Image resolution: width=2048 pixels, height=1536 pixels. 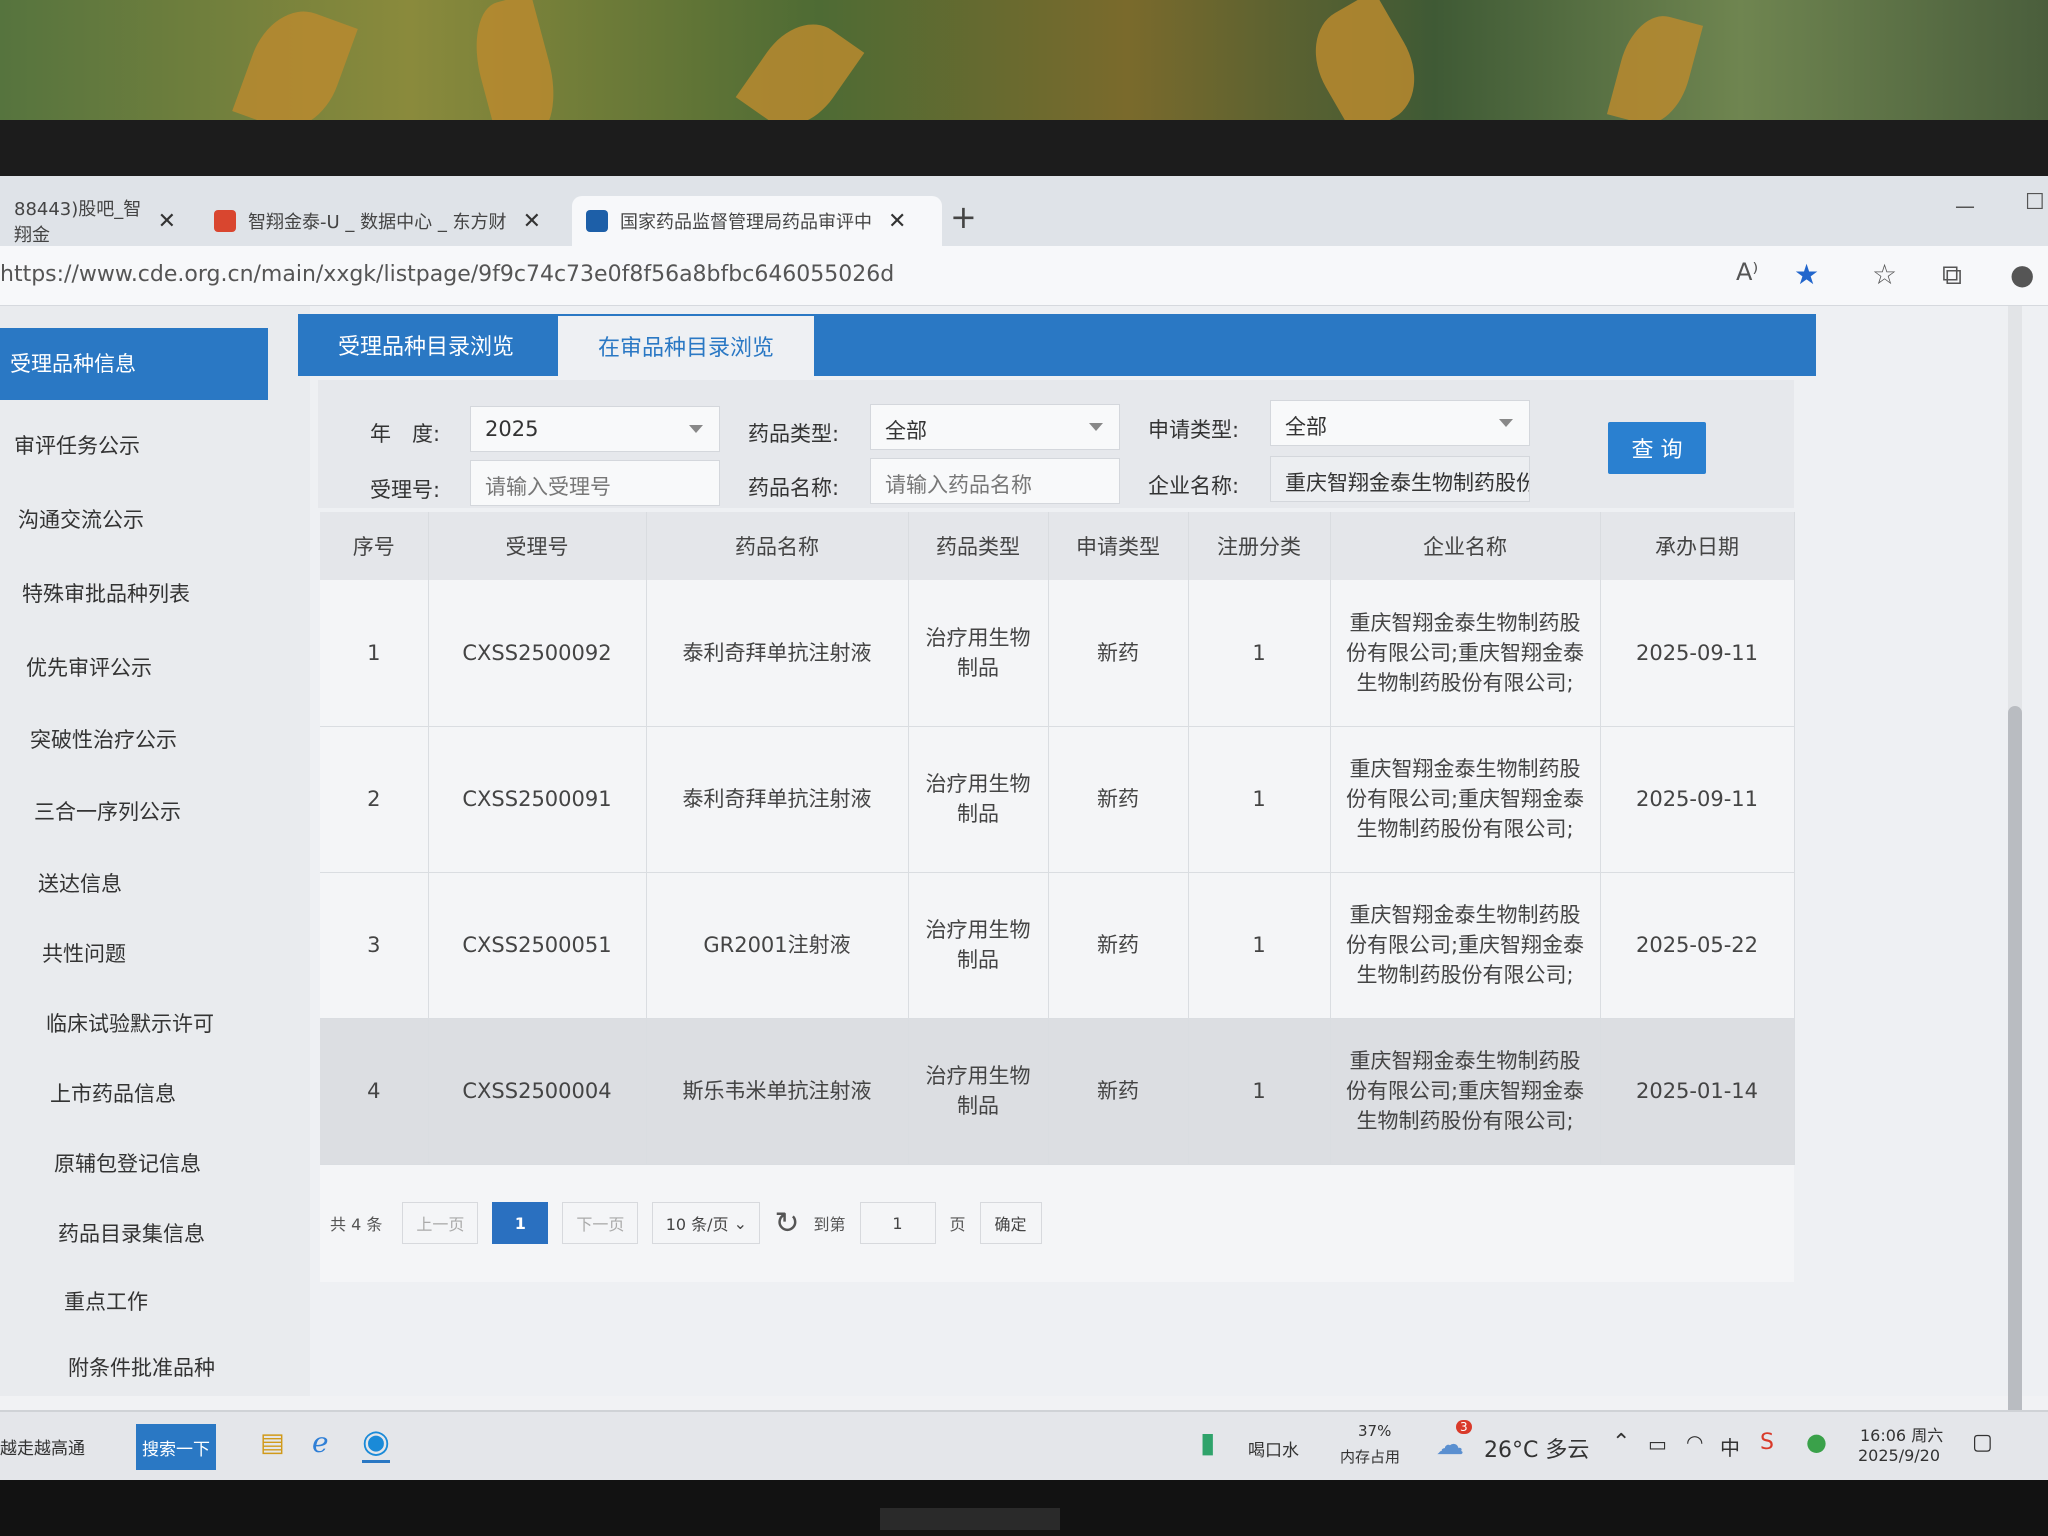 What do you see at coordinates (686, 345) in the screenshot?
I see `tab-in-review-catalog: 在审品种目录浏览` at bounding box center [686, 345].